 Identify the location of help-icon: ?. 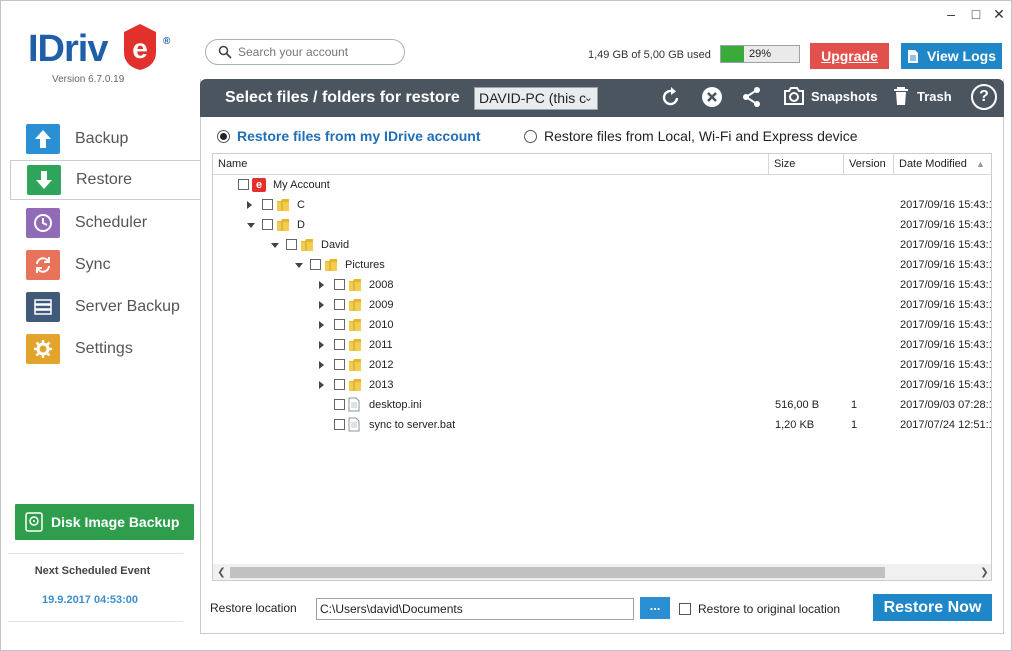
(984, 96).